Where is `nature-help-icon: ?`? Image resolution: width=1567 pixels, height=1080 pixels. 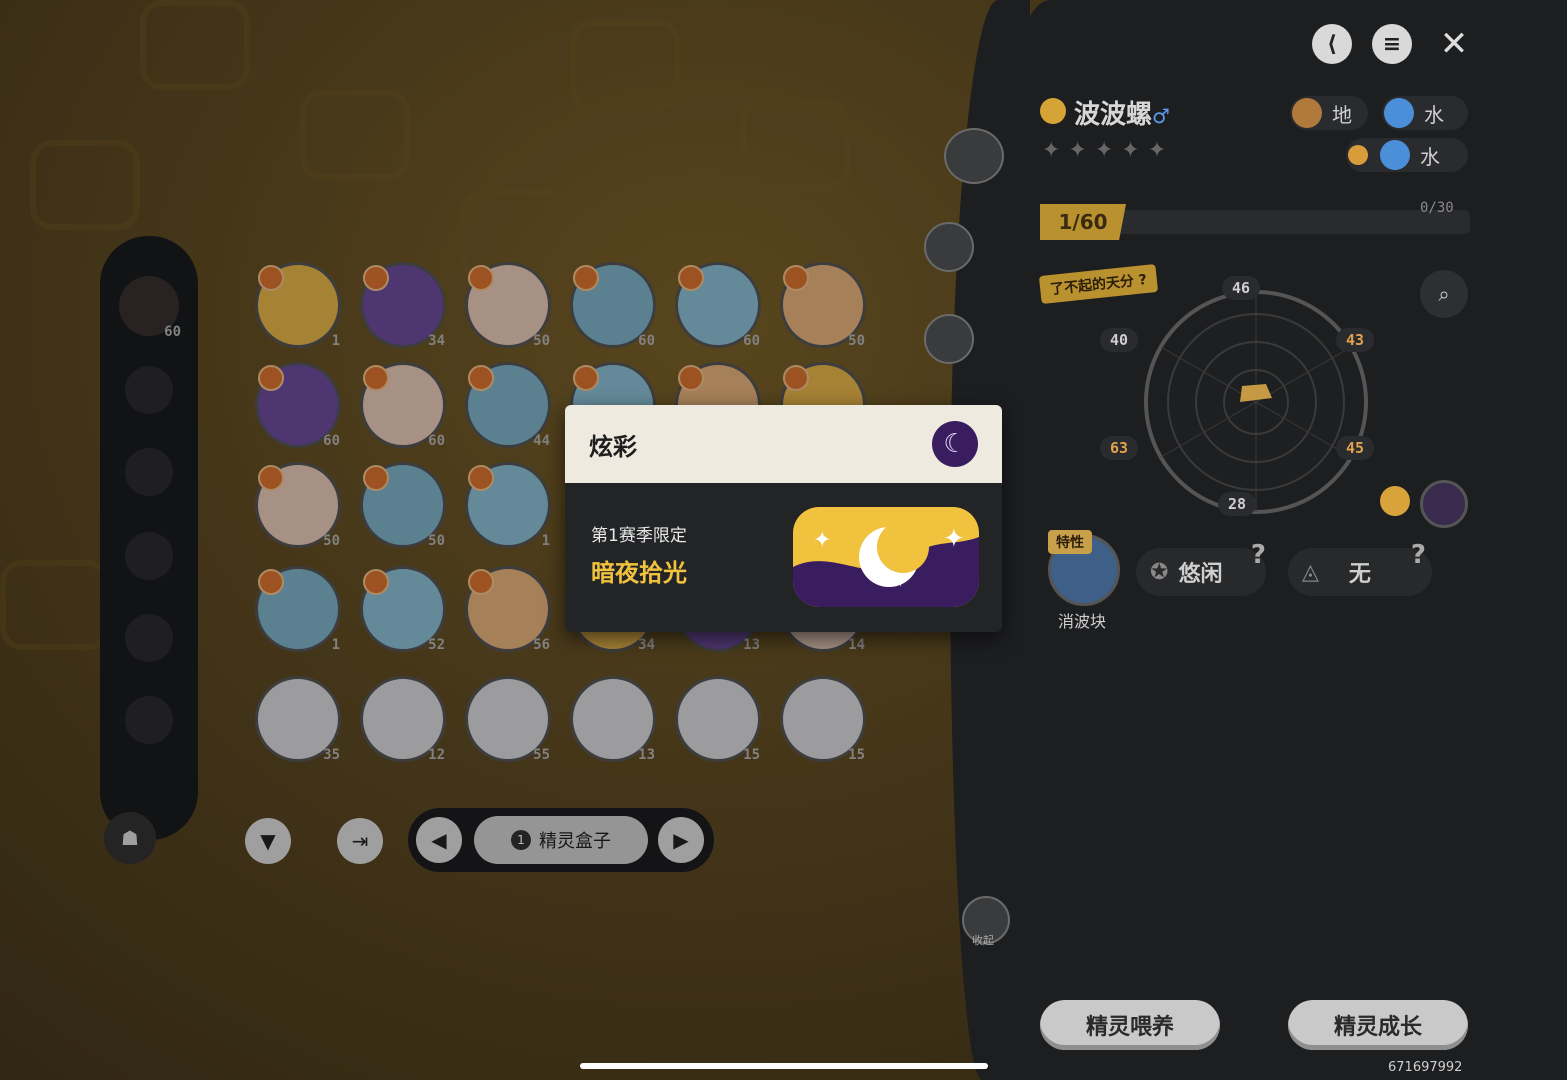
nature-help-icon: ? is located at coordinates (1258, 555).